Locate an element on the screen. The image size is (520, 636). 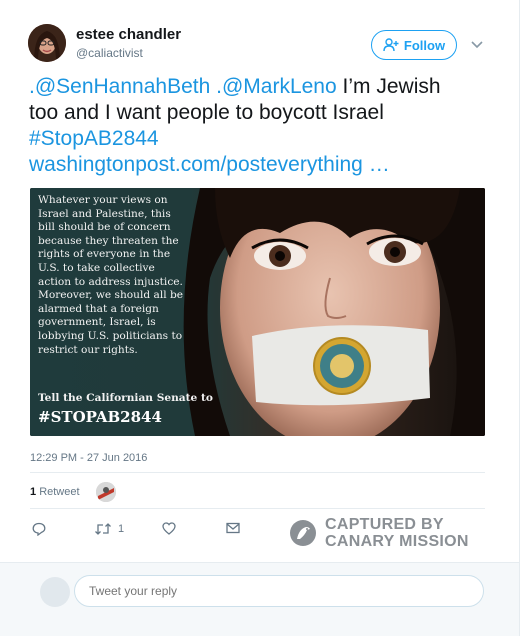
retweet-button: 1 is located at coordinates (109, 529).